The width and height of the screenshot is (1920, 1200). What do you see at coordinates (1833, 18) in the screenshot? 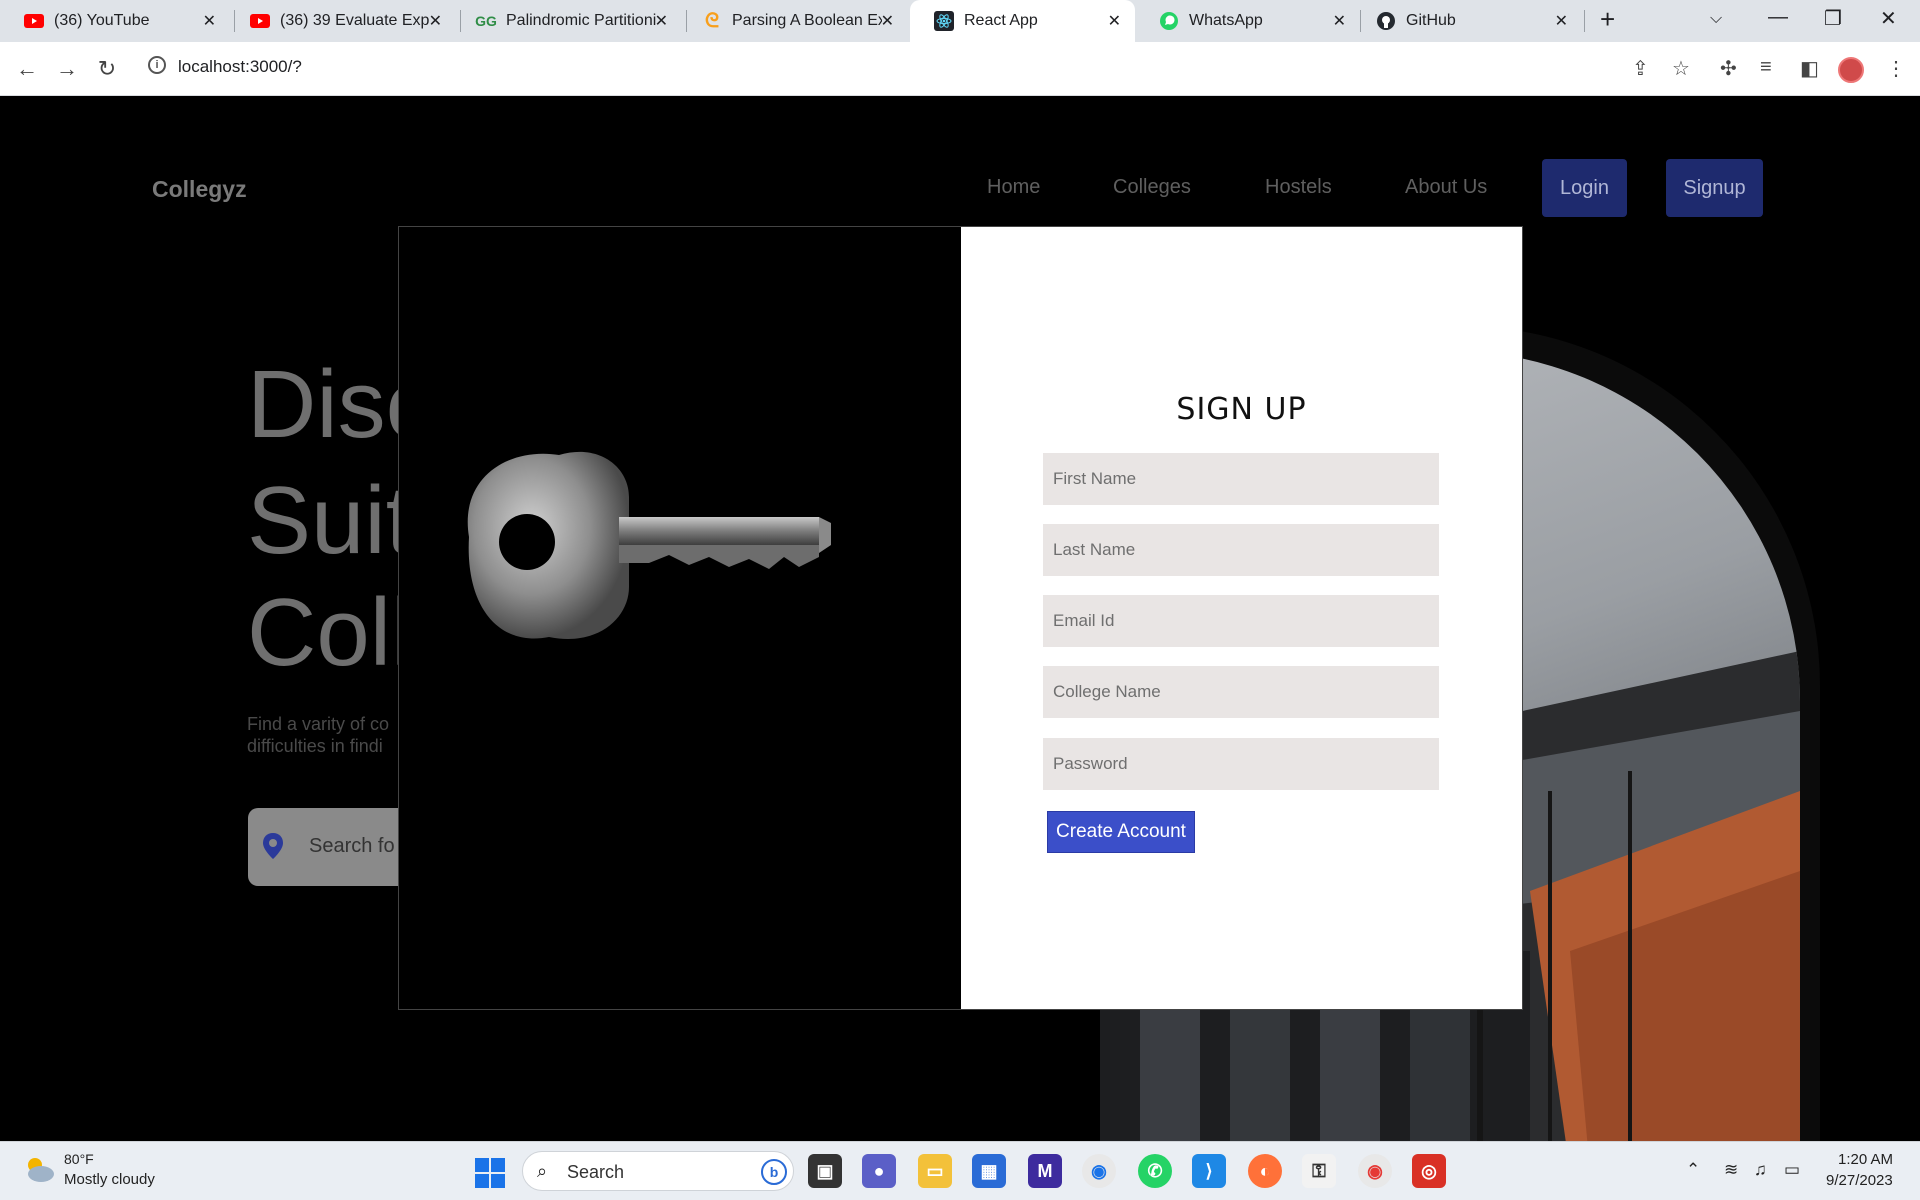
I see `restore-icon: ❐` at bounding box center [1833, 18].